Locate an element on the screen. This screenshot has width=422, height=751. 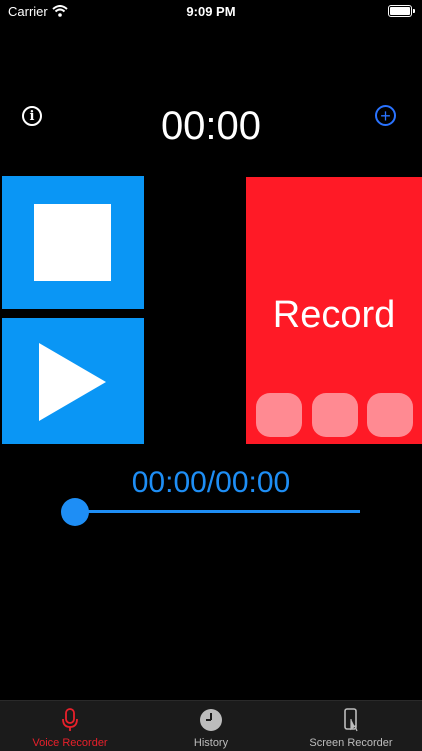
status-bar: Carrier 9:09 PM is located at coordinates (211, 11).